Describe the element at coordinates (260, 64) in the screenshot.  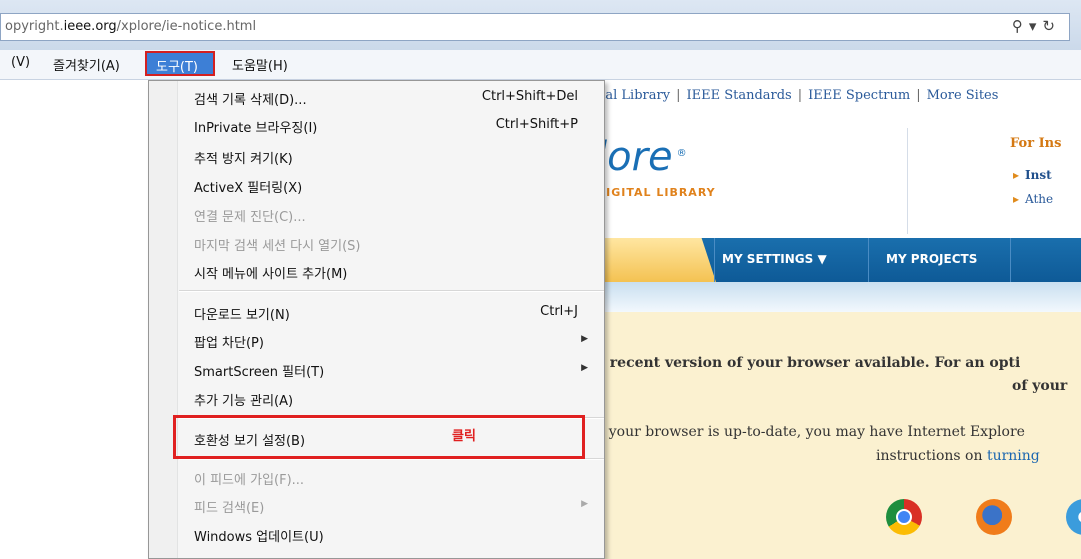
I see `menu-help: 도움말(H)` at that location.